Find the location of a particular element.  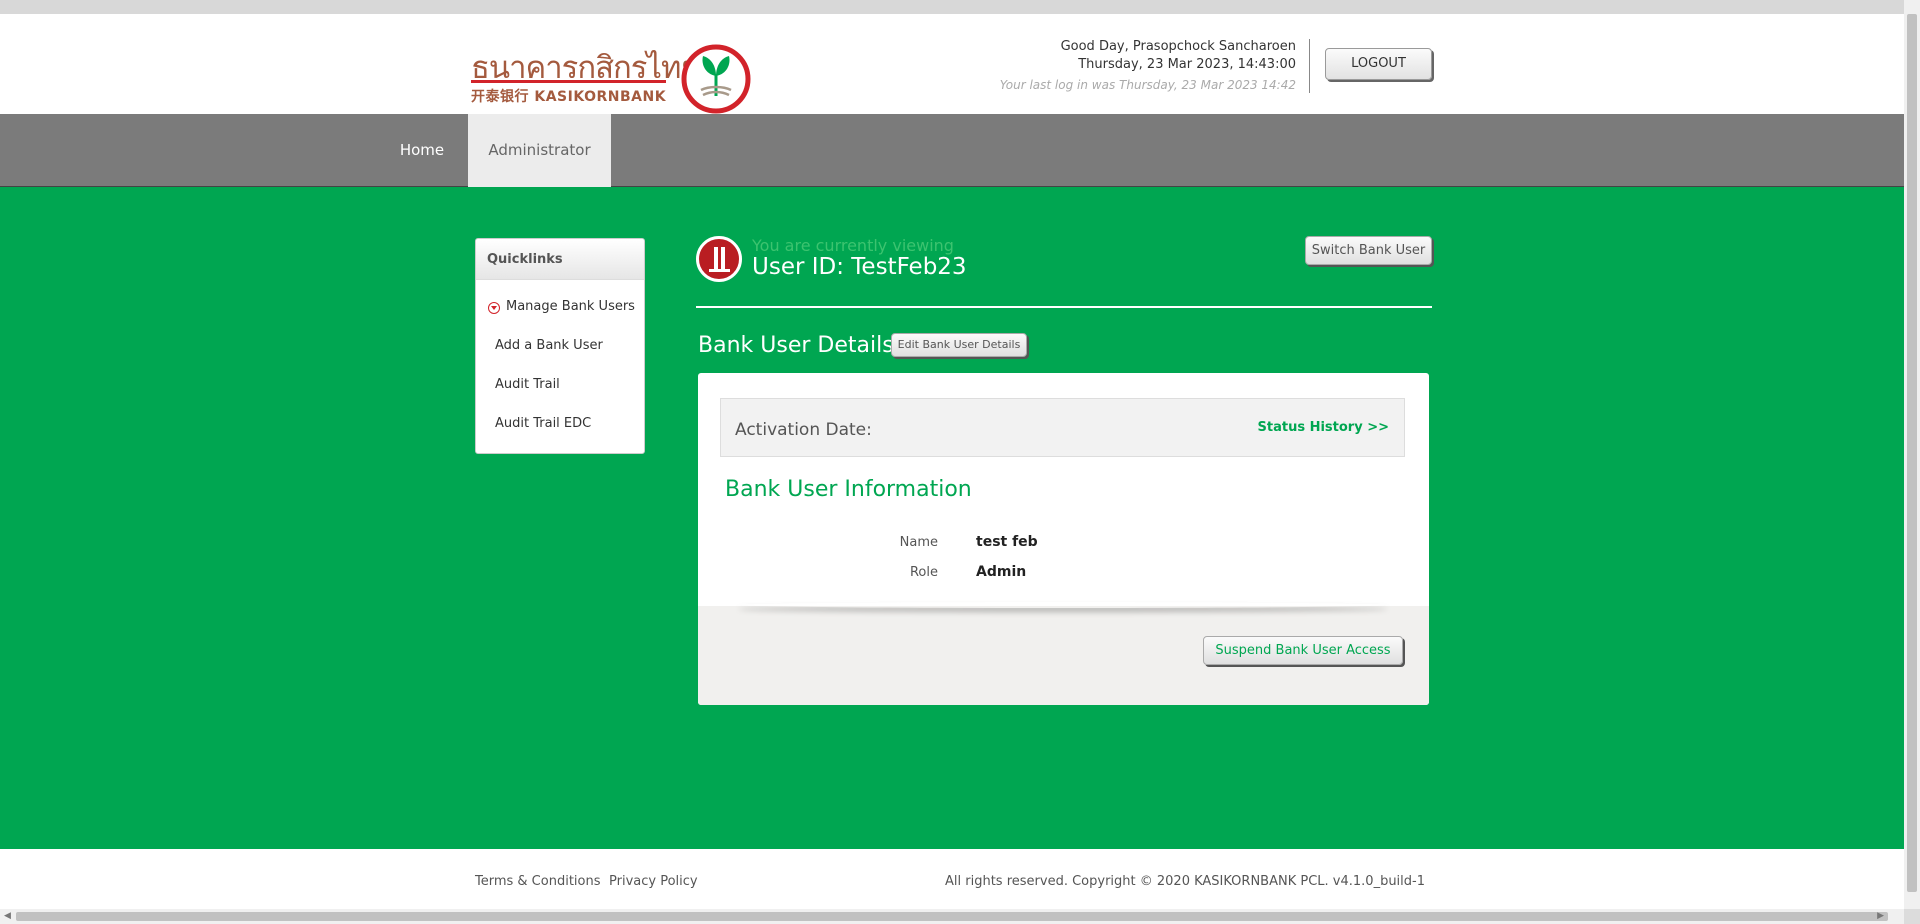

name-label: Name is located at coordinates (918, 542).